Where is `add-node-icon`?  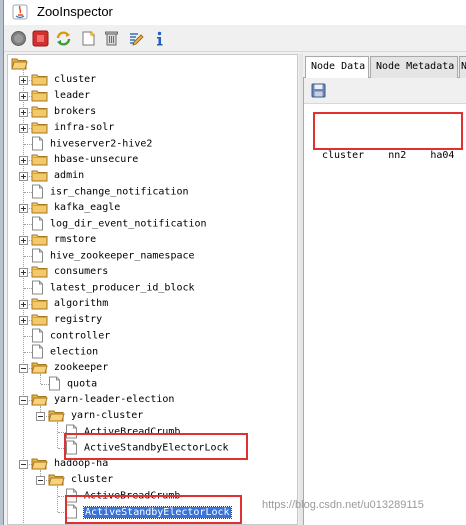
add-node-icon is located at coordinates (88, 38).